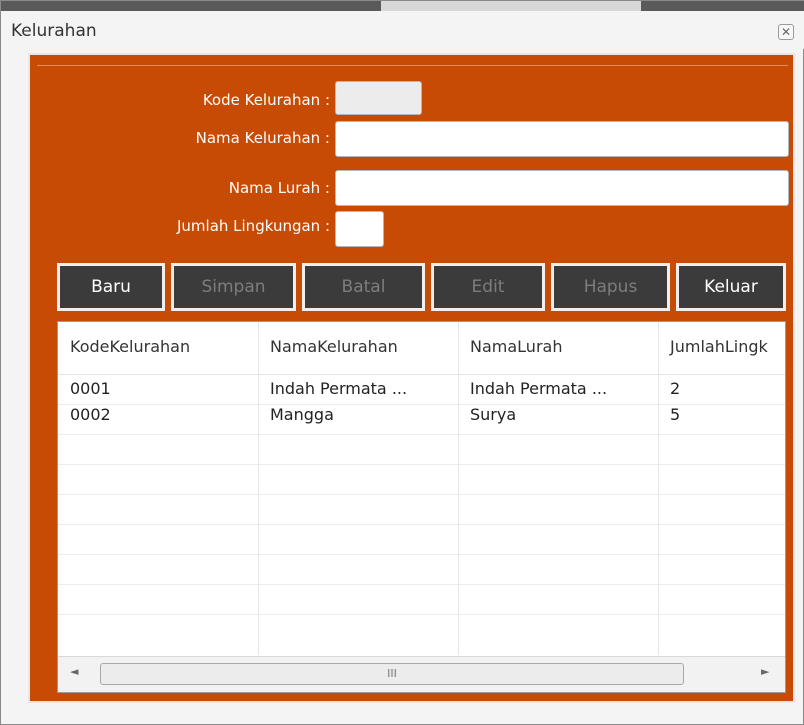 The width and height of the screenshot is (804, 725). I want to click on close-icon: ✕, so click(786, 32).